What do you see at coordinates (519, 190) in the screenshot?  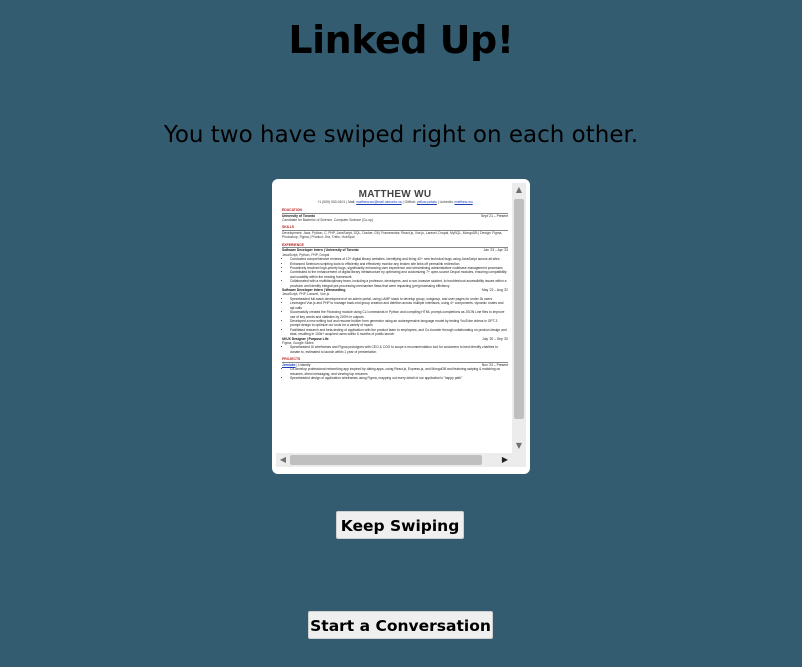 I see `triangle-up-icon: ▲` at bounding box center [519, 190].